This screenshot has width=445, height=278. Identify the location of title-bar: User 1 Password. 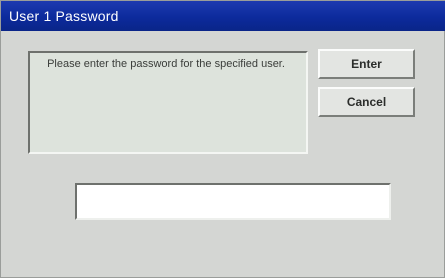
(223, 16).